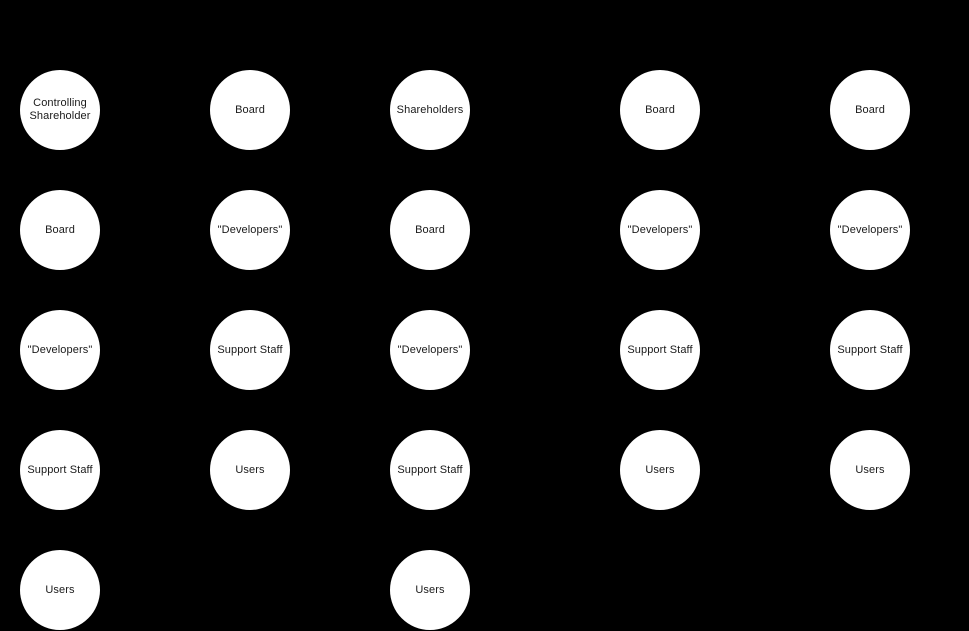 This screenshot has height=631, width=969. I want to click on node-label: Controlling Shareholder, so click(60, 109).